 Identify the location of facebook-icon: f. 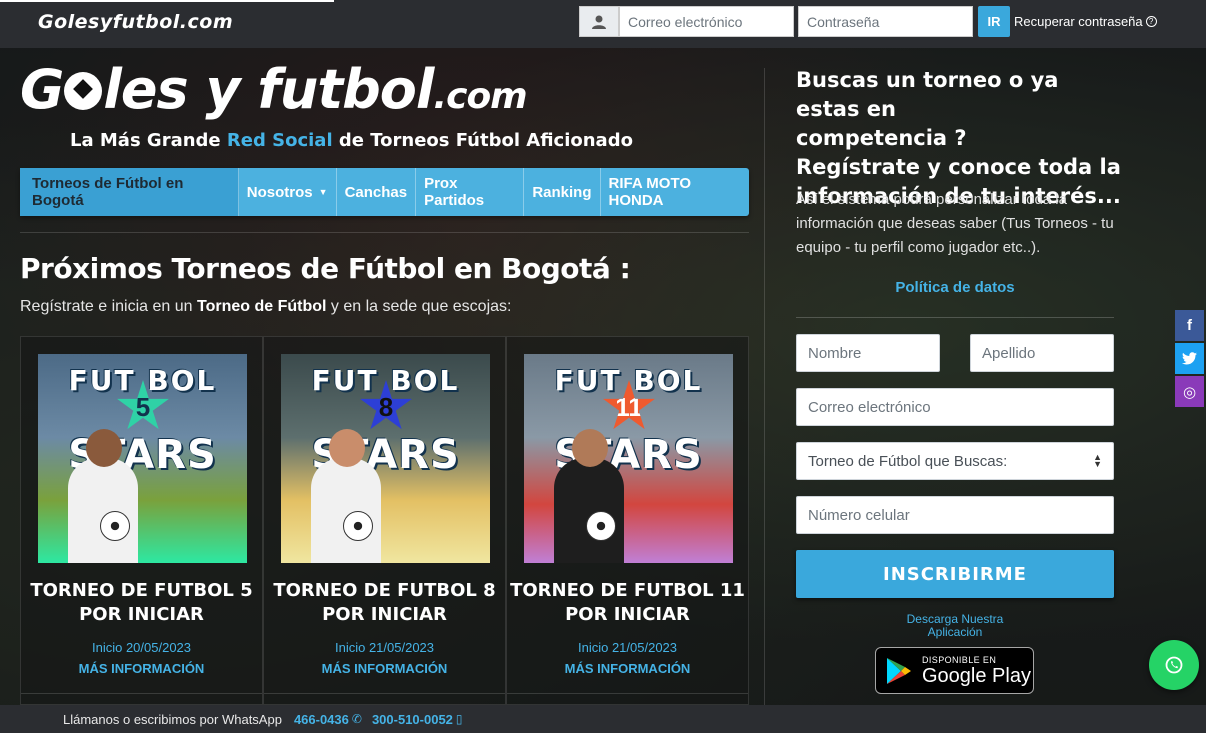
(1189, 325).